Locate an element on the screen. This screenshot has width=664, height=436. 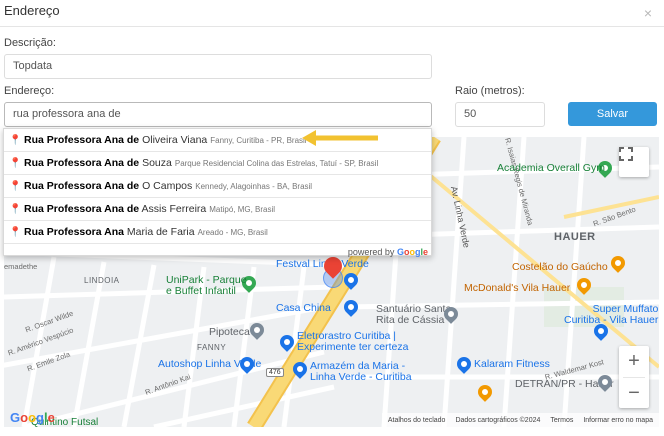
poi-casa-china: Casa China is located at coordinates (303, 308).